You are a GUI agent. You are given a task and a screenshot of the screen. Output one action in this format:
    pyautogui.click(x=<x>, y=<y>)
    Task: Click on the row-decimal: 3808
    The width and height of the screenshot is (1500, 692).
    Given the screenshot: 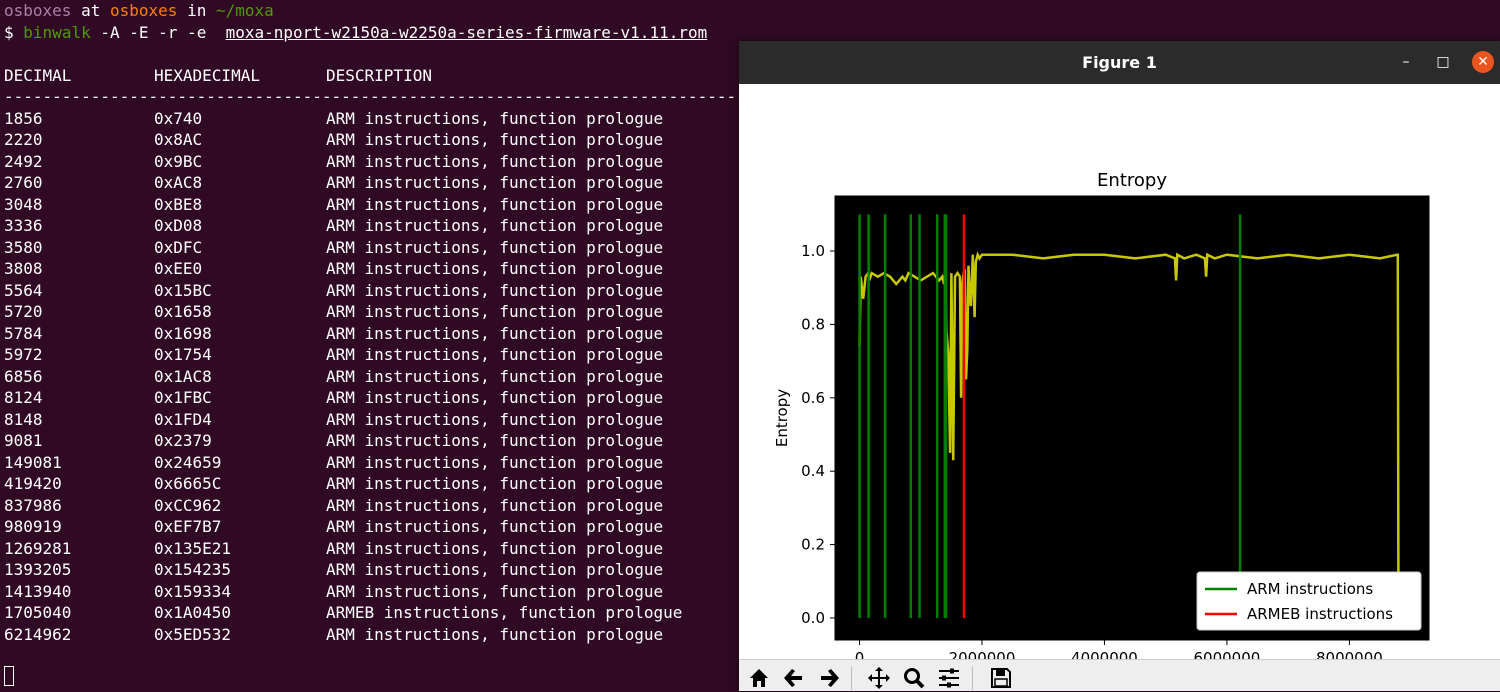 What is the action you would take?
    pyautogui.click(x=23, y=268)
    